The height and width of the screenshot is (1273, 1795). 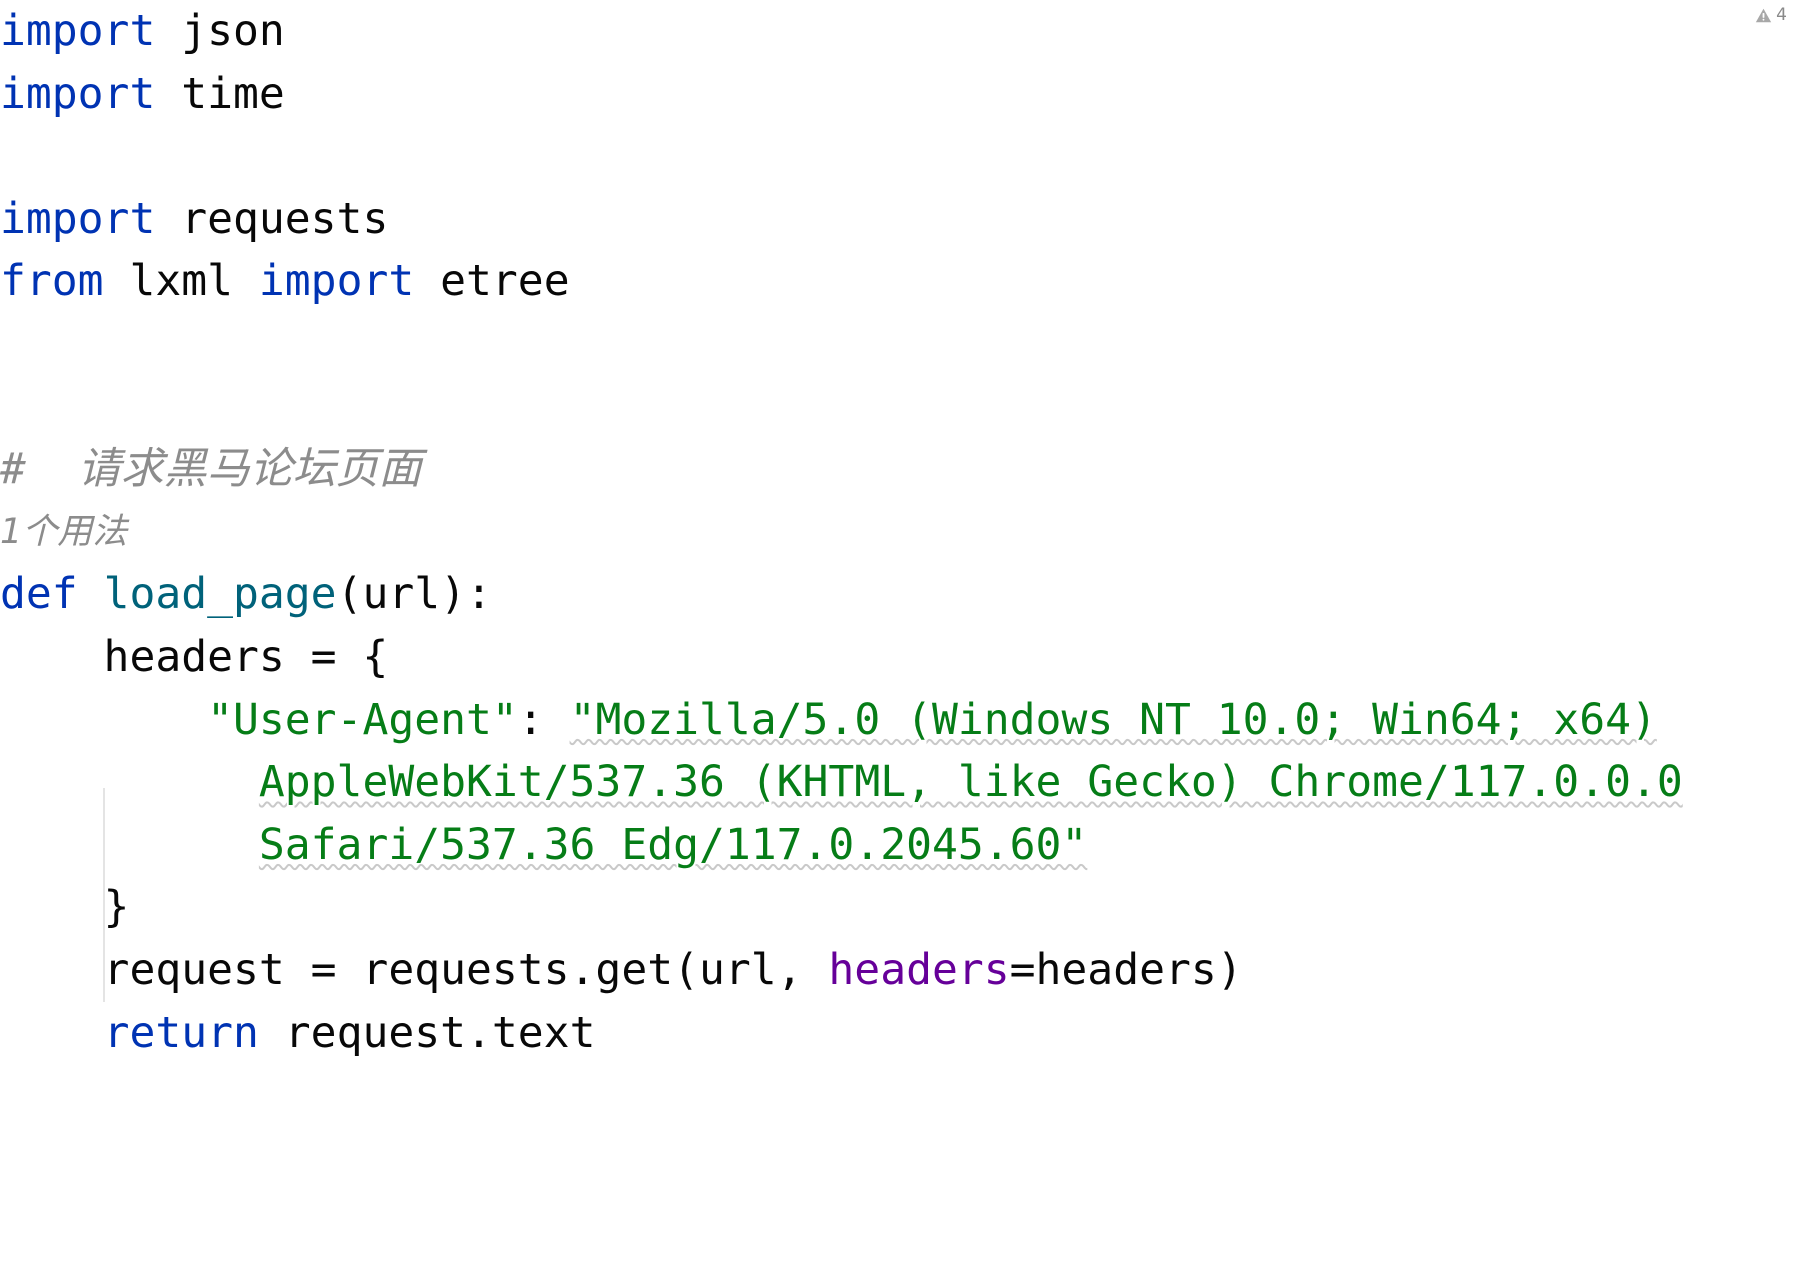 What do you see at coordinates (272, 218) in the screenshot?
I see `token-module-requests: requests` at bounding box center [272, 218].